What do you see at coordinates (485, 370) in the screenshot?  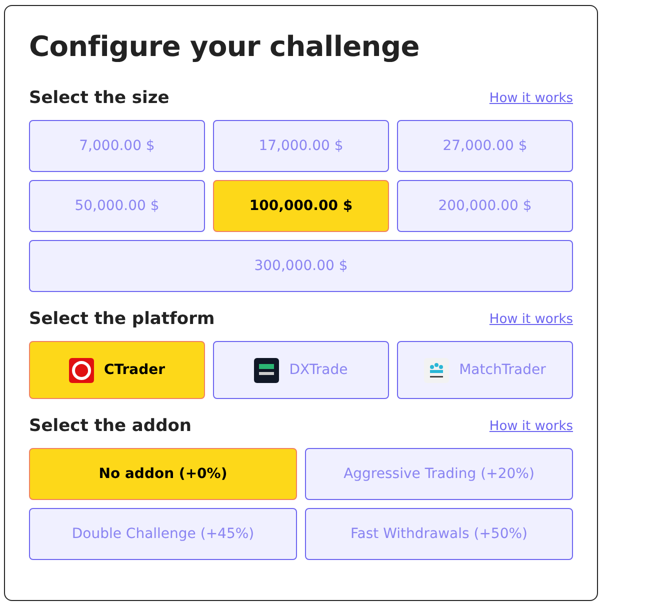 I see `option-button: MatchTrader` at bounding box center [485, 370].